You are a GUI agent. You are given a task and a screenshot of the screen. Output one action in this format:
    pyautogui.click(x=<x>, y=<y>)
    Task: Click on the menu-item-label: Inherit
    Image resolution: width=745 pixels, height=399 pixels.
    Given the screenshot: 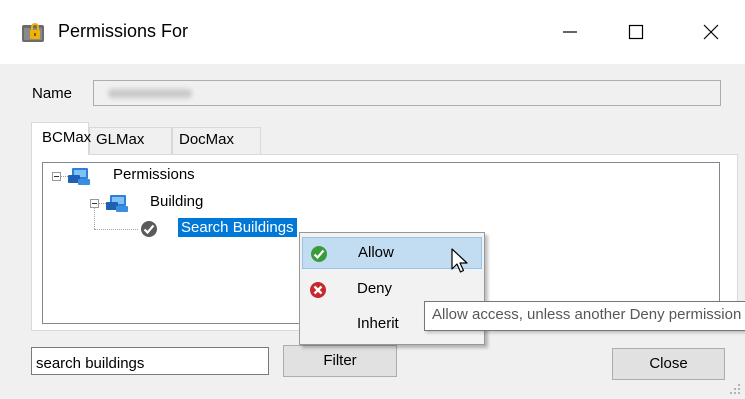 What is the action you would take?
    pyautogui.click(x=378, y=323)
    